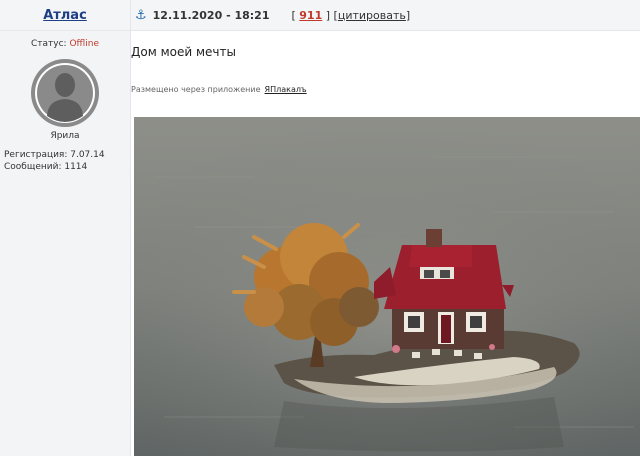 The width and height of the screenshot is (640, 456). What do you see at coordinates (183, 52) in the screenshot?
I see `post-title: Дом моей мечты` at bounding box center [183, 52].